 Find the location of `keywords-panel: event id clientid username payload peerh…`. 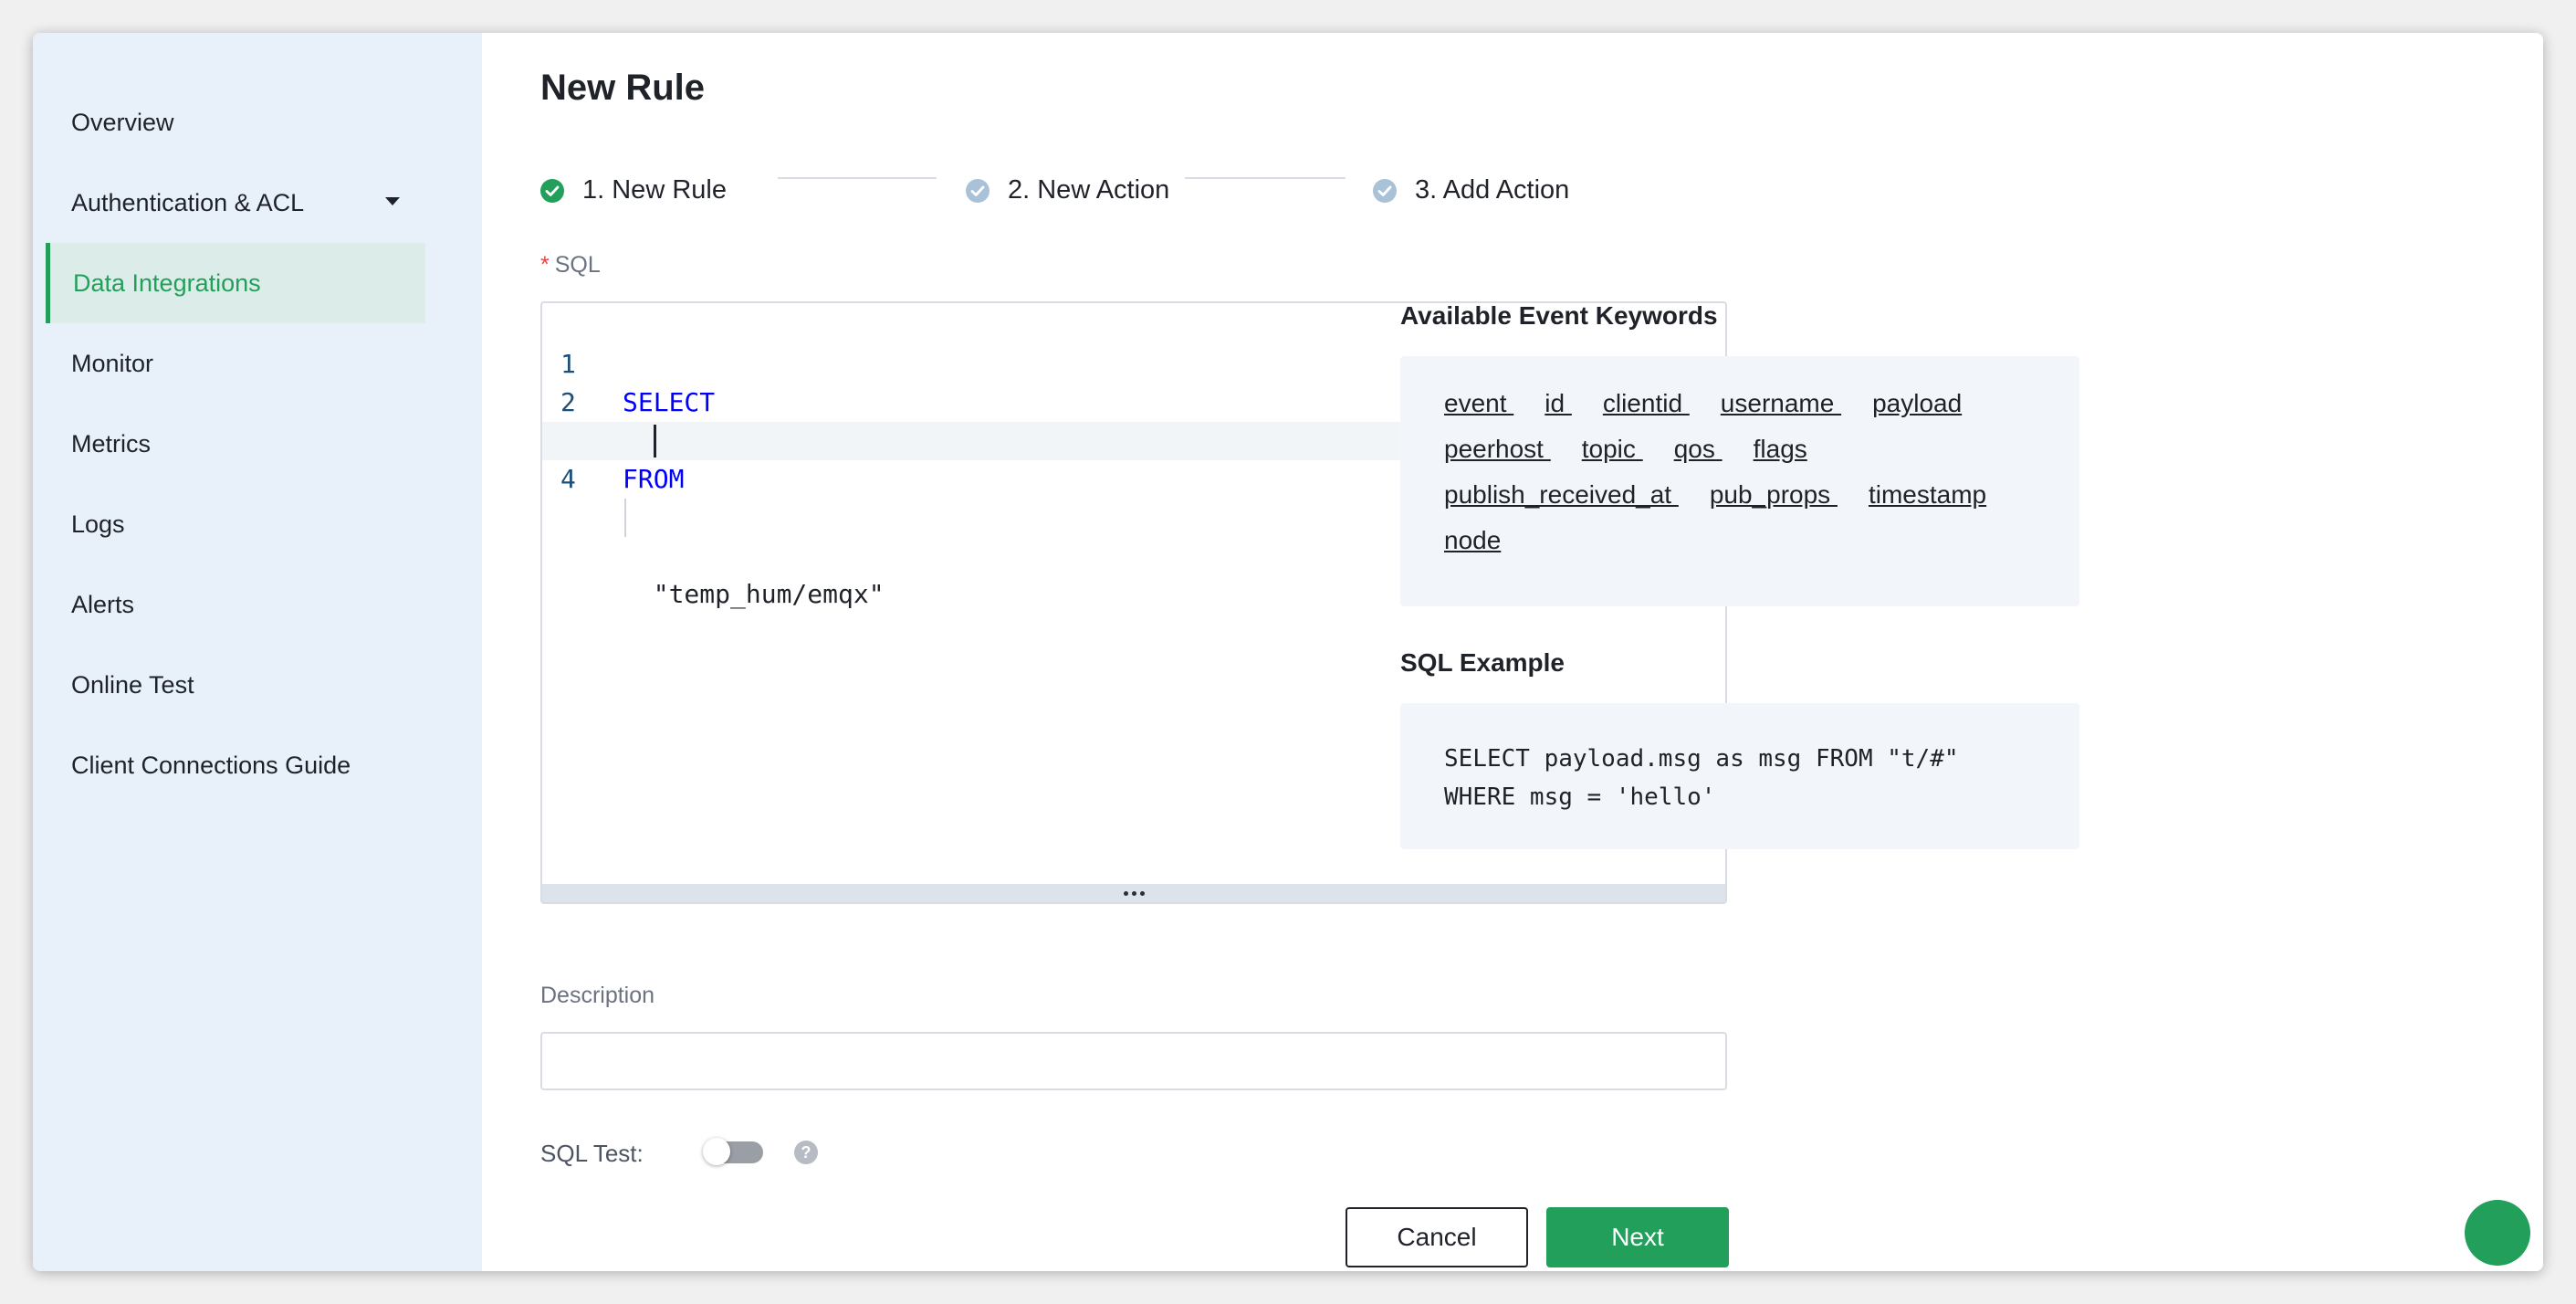

keywords-panel: event id clientid username payload peerh… is located at coordinates (1739, 481).